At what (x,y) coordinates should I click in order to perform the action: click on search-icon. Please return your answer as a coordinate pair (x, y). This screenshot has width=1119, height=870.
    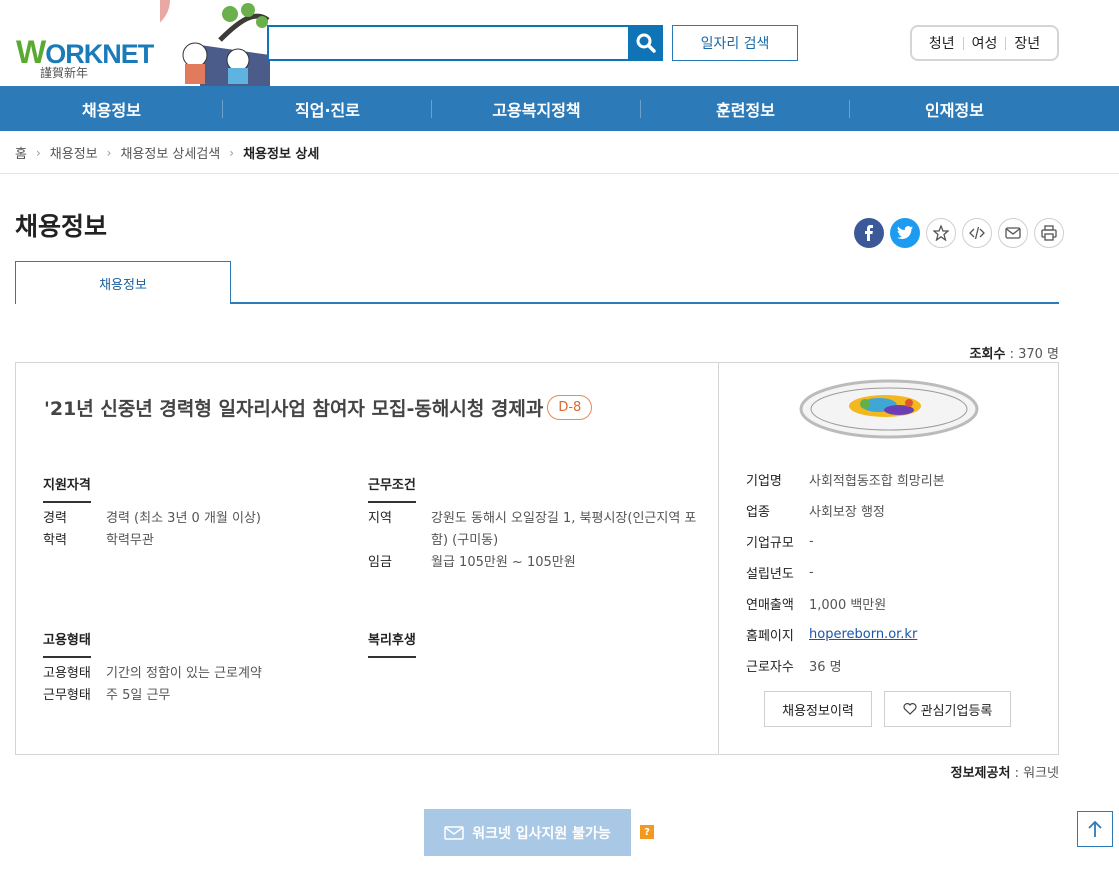
    Looking at the image, I should click on (646, 43).